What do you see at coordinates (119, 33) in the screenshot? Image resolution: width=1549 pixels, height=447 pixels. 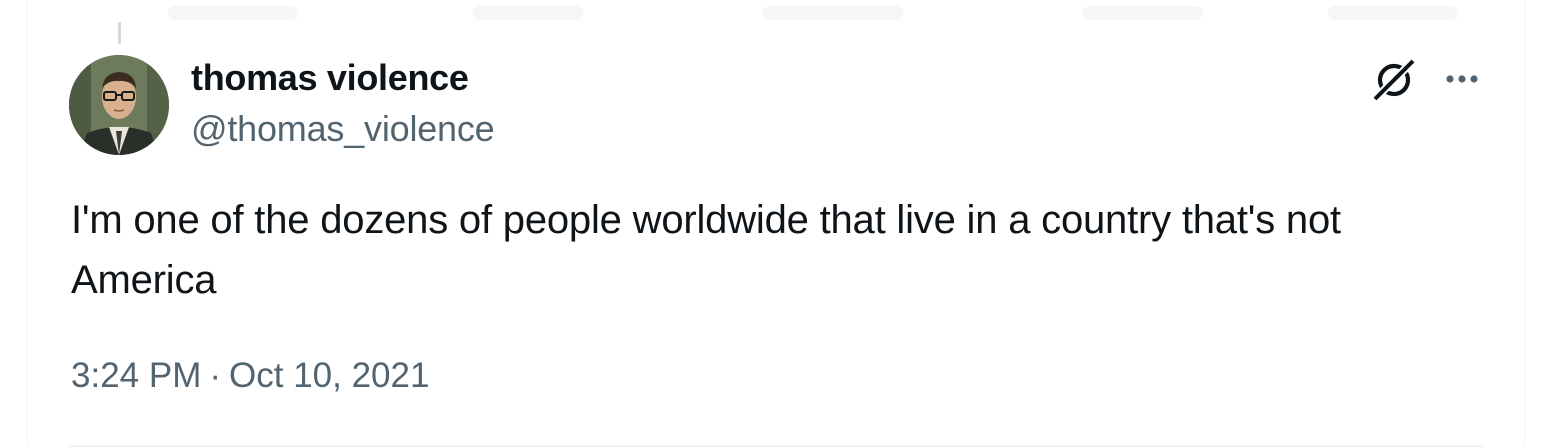 I see `thread-connector-line` at bounding box center [119, 33].